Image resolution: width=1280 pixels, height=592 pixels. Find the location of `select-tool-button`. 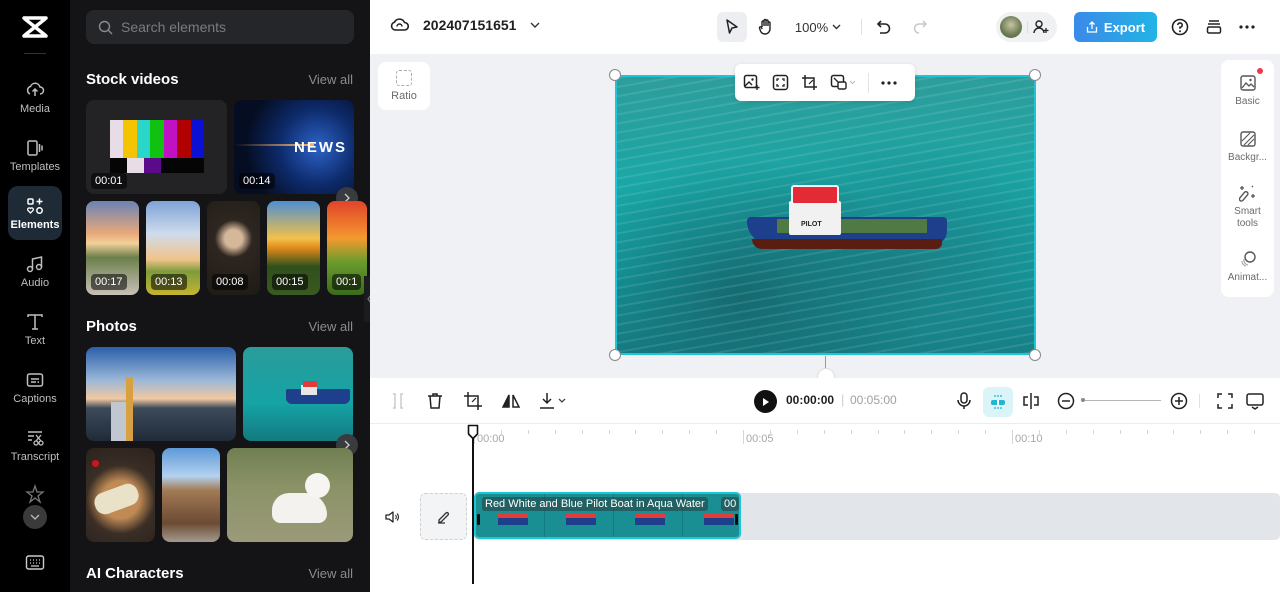

select-tool-button is located at coordinates (732, 27).